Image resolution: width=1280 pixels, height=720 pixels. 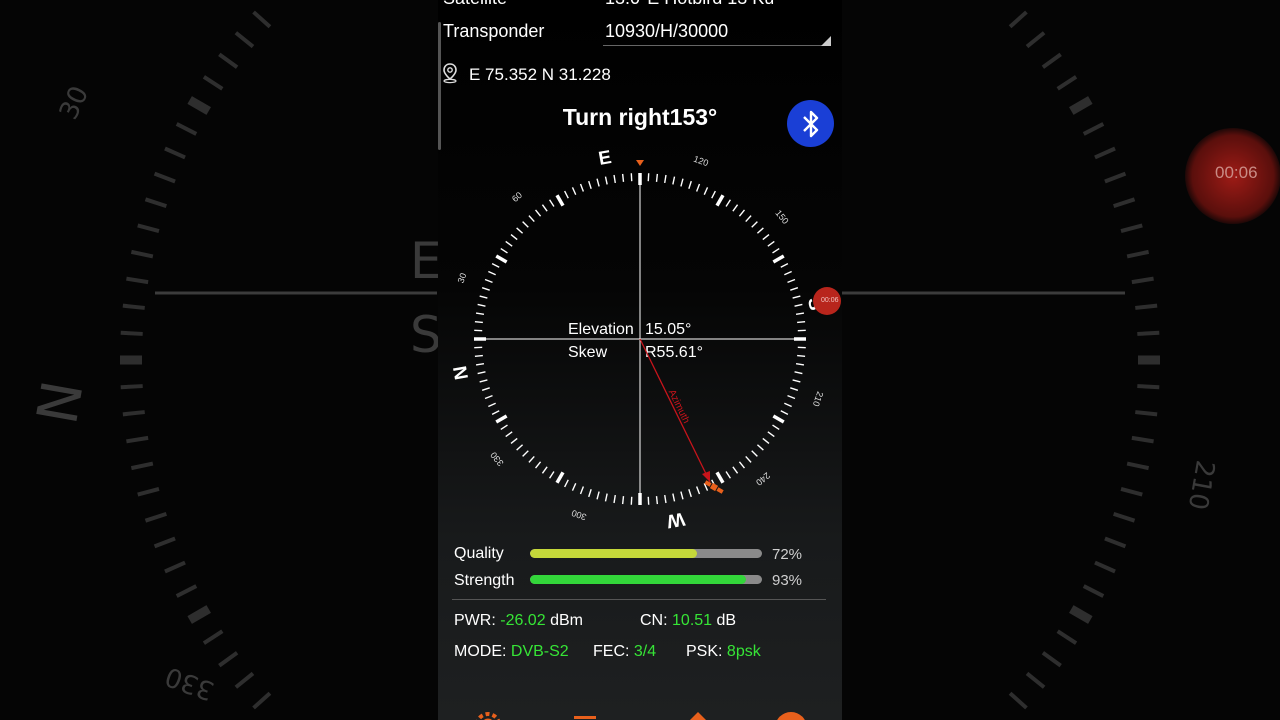 I want to click on pwr-label: PWR:, so click(x=475, y=620).